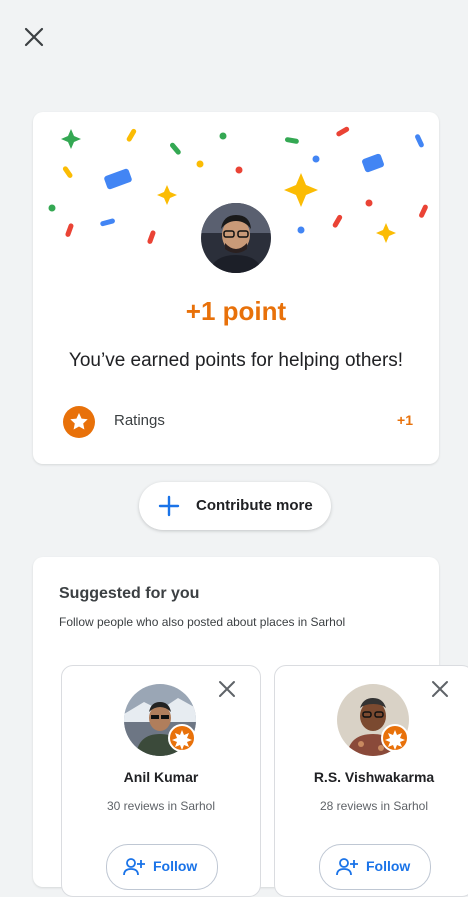 Image resolution: width=468 pixels, height=897 pixels. I want to click on close-icon, so click(34, 37).